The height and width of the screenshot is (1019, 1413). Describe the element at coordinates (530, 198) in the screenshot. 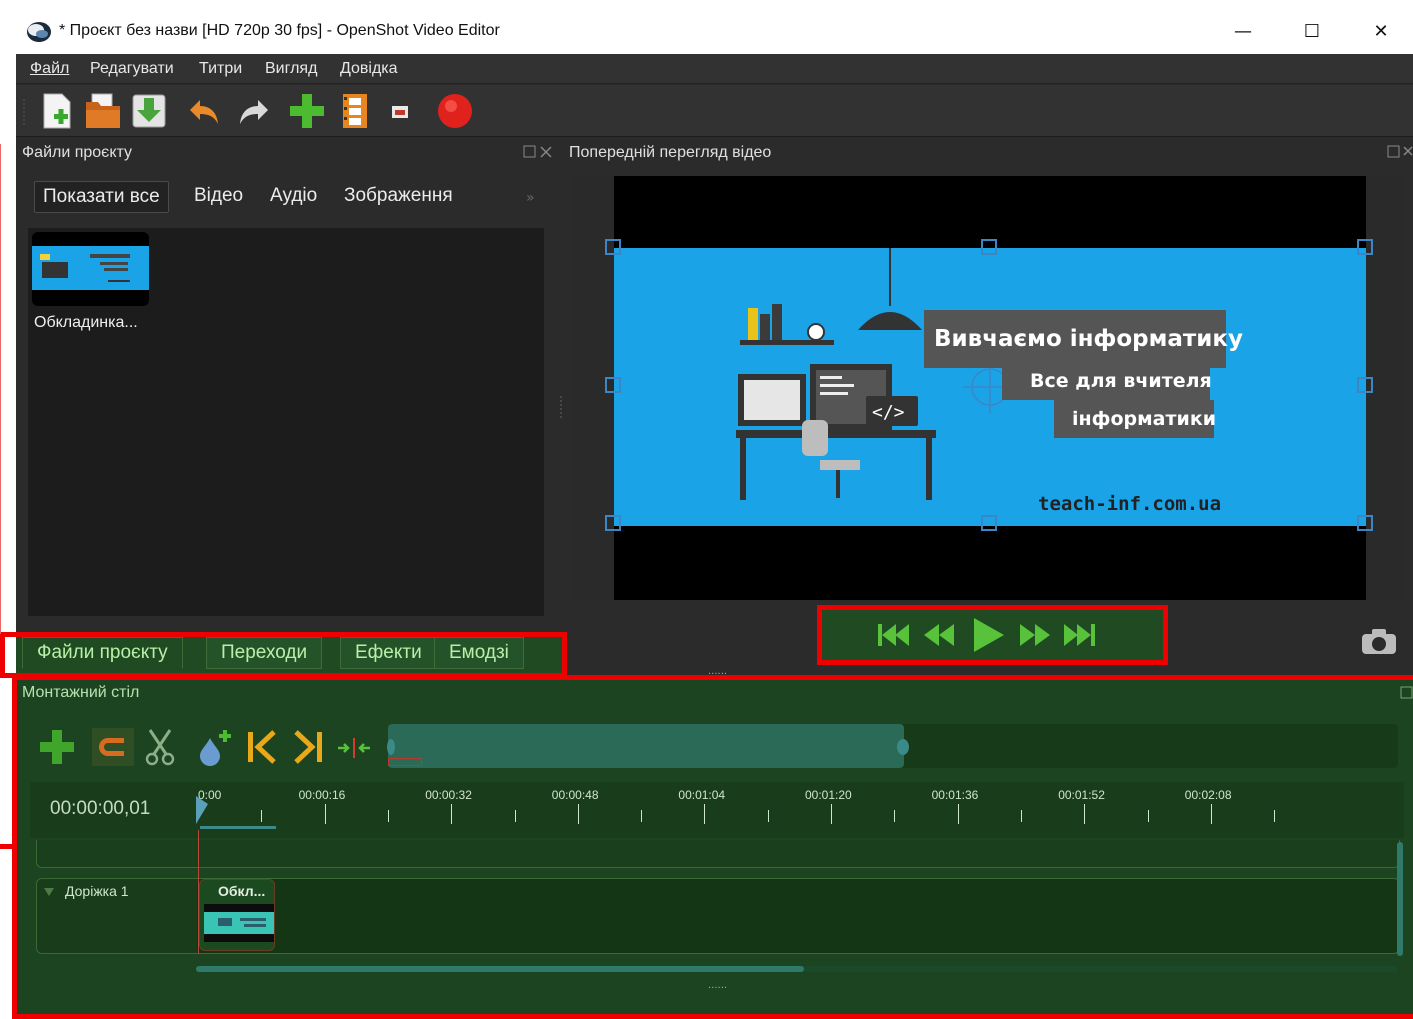

I see `more-filters-icon: »` at that location.